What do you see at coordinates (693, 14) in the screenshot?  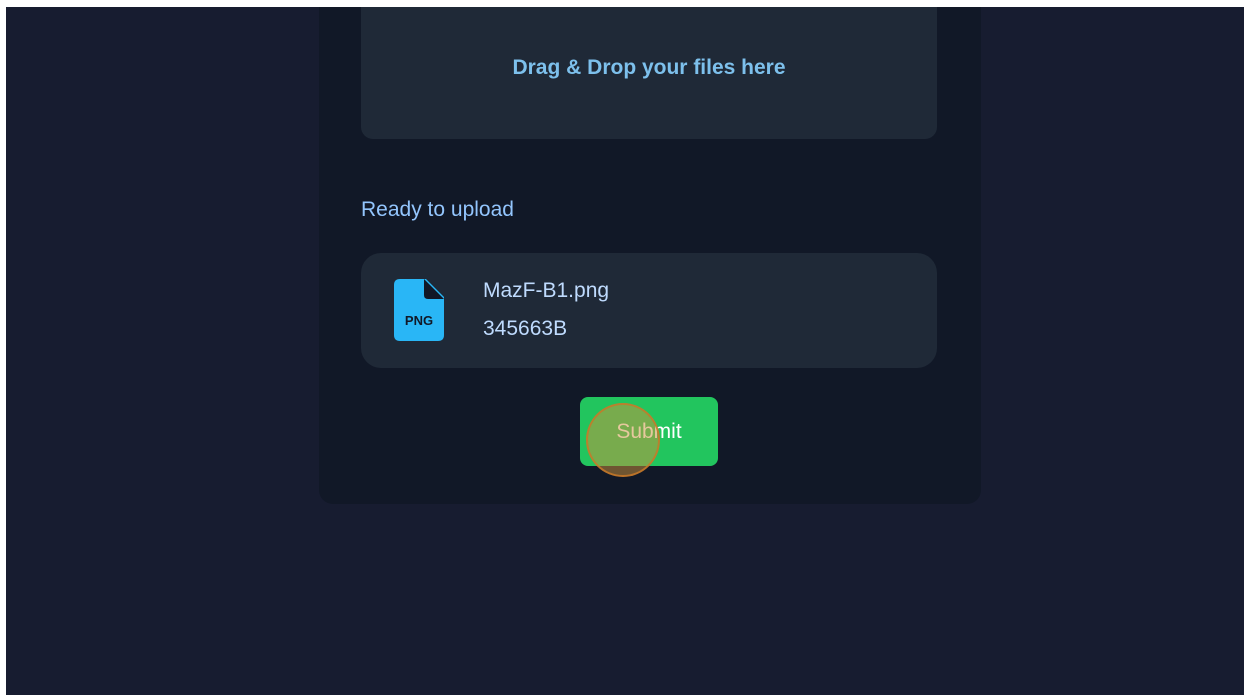 I see `cloud-upload-icon` at bounding box center [693, 14].